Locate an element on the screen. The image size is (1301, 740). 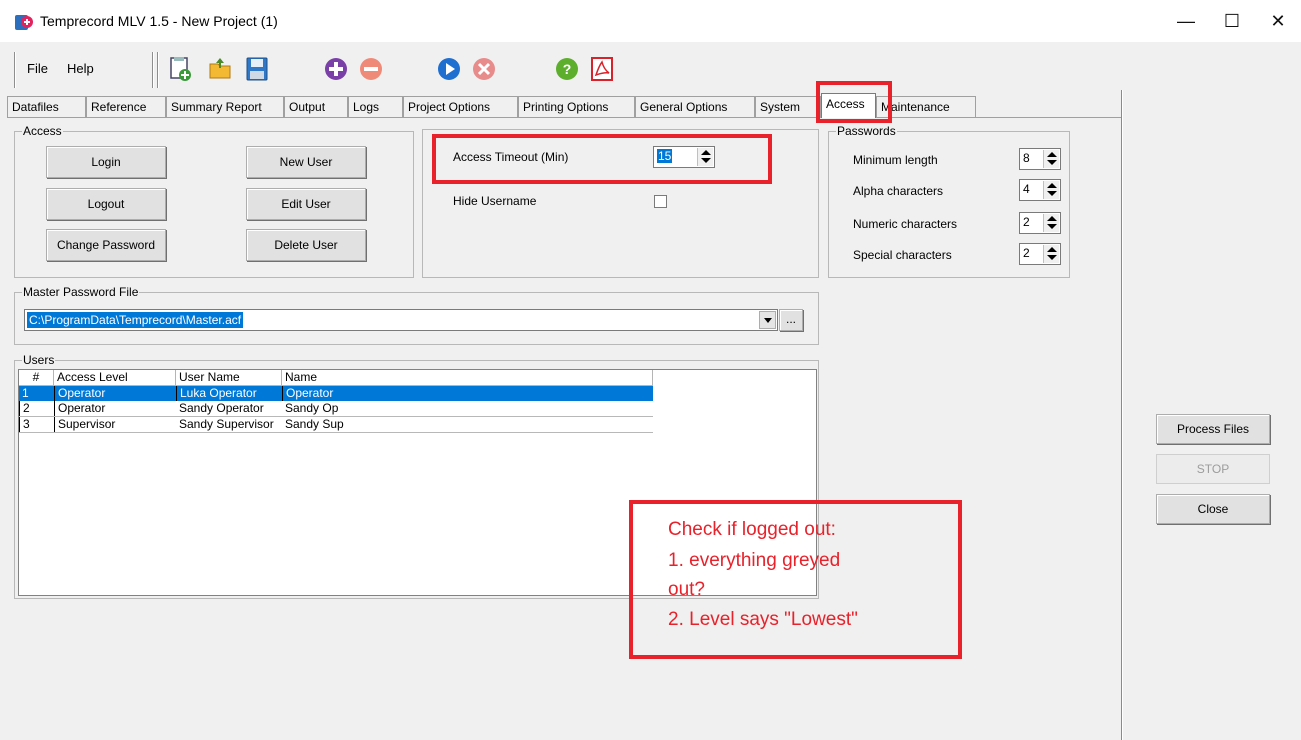
logout-button: Logout is located at coordinates (106, 204).